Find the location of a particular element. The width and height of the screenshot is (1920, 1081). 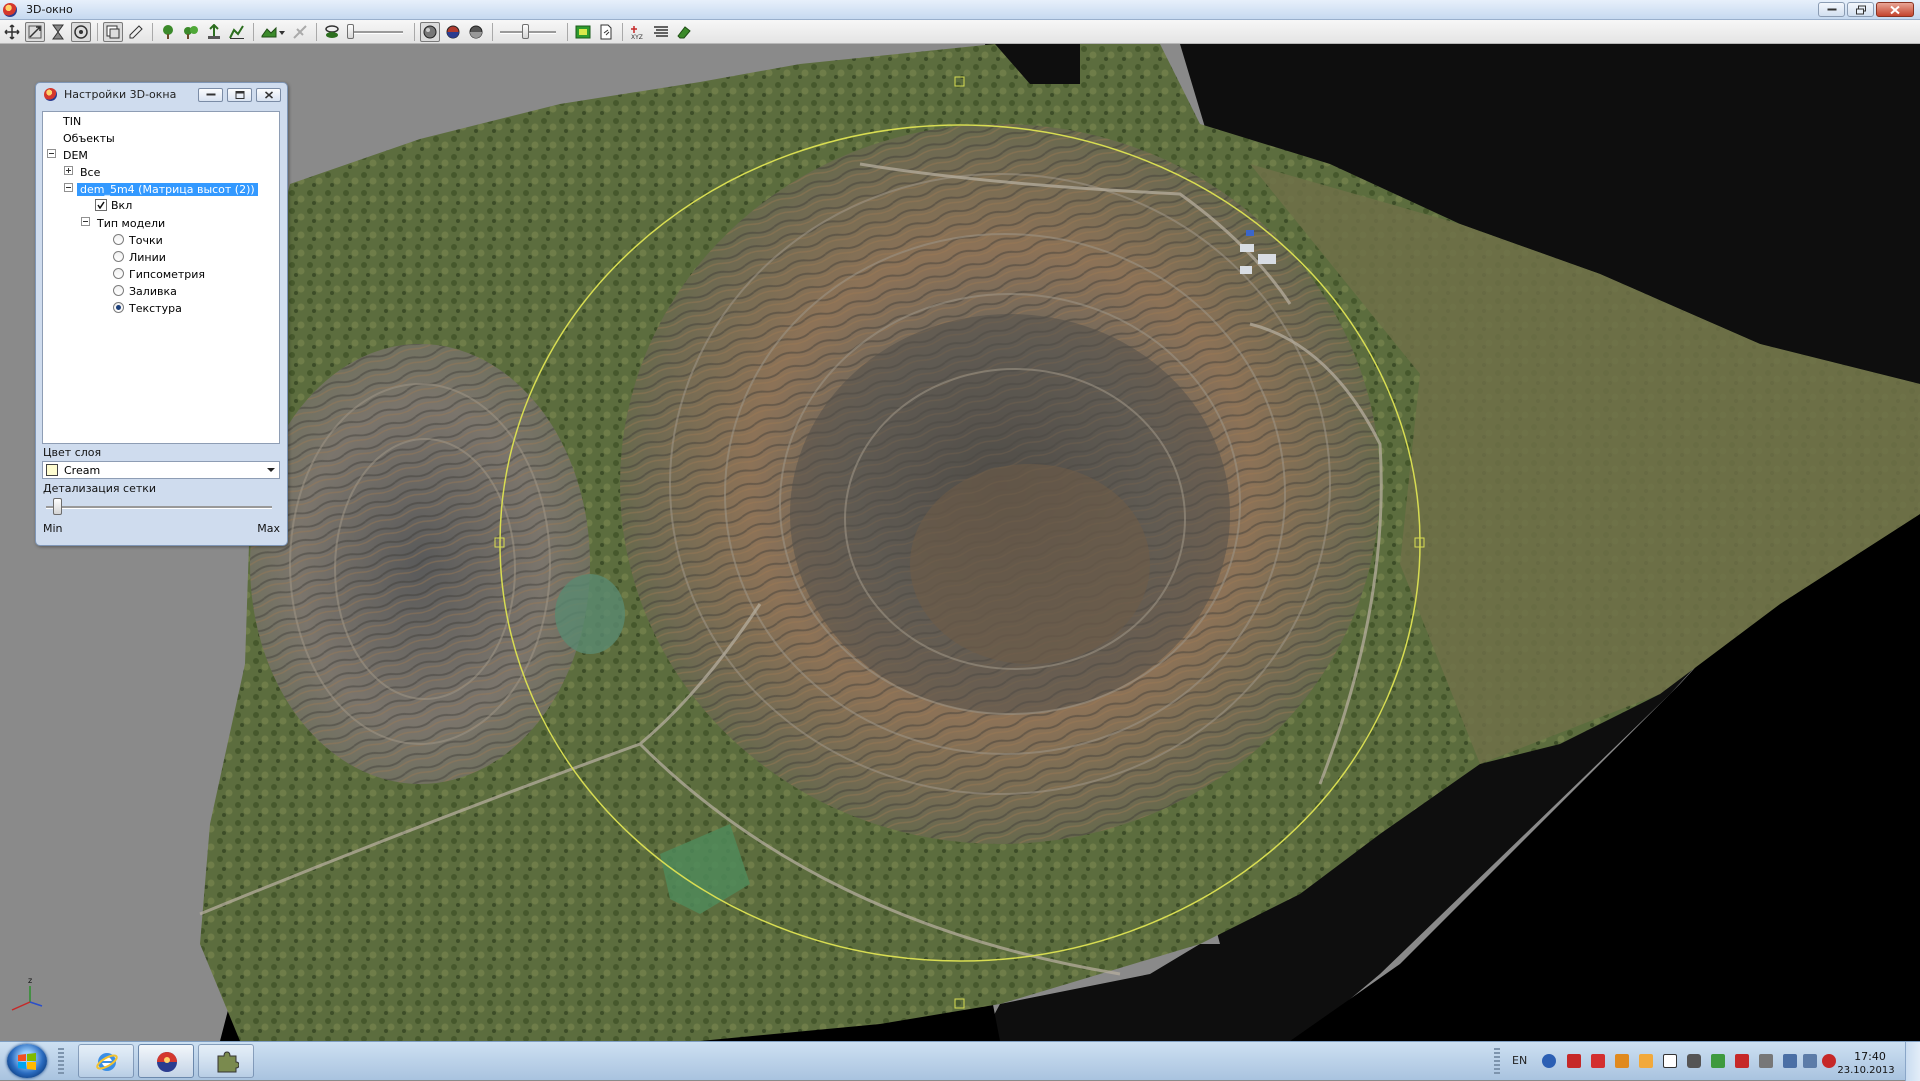

monitor-icon is located at coordinates (1790, 1061).